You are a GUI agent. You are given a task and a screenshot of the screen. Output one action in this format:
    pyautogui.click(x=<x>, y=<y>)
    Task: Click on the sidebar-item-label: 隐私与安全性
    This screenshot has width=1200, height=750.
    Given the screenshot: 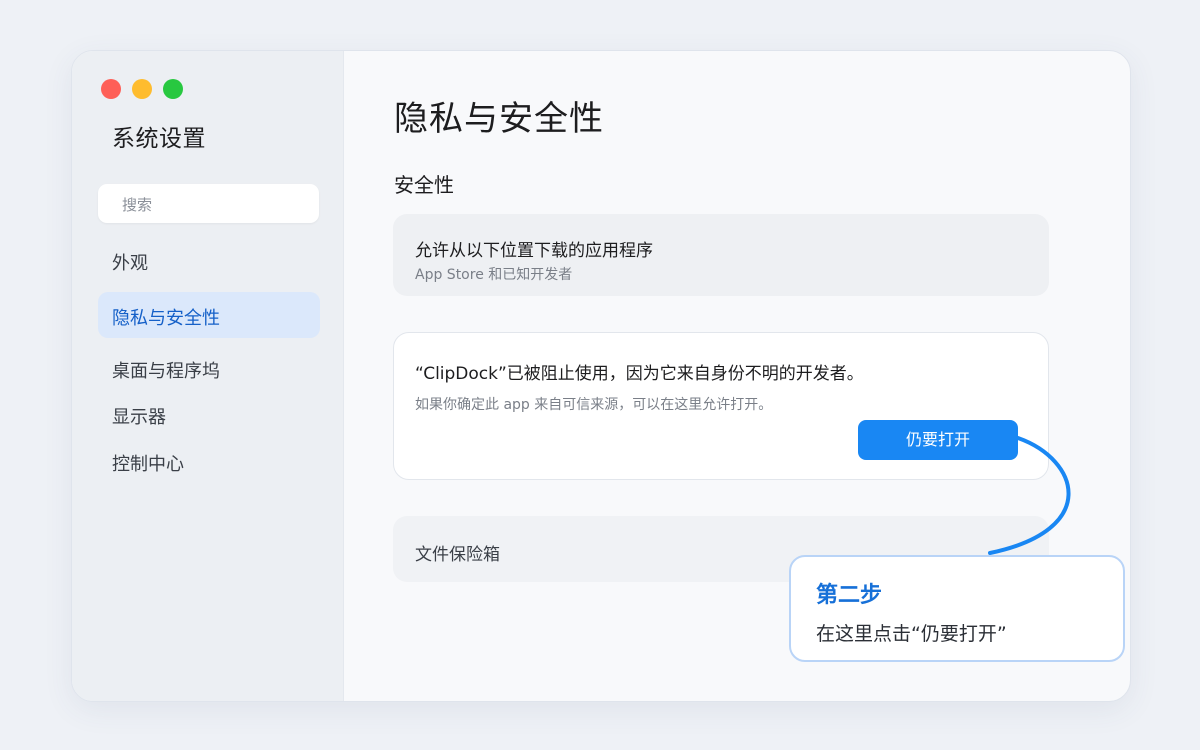 What is the action you would take?
    pyautogui.click(x=166, y=318)
    